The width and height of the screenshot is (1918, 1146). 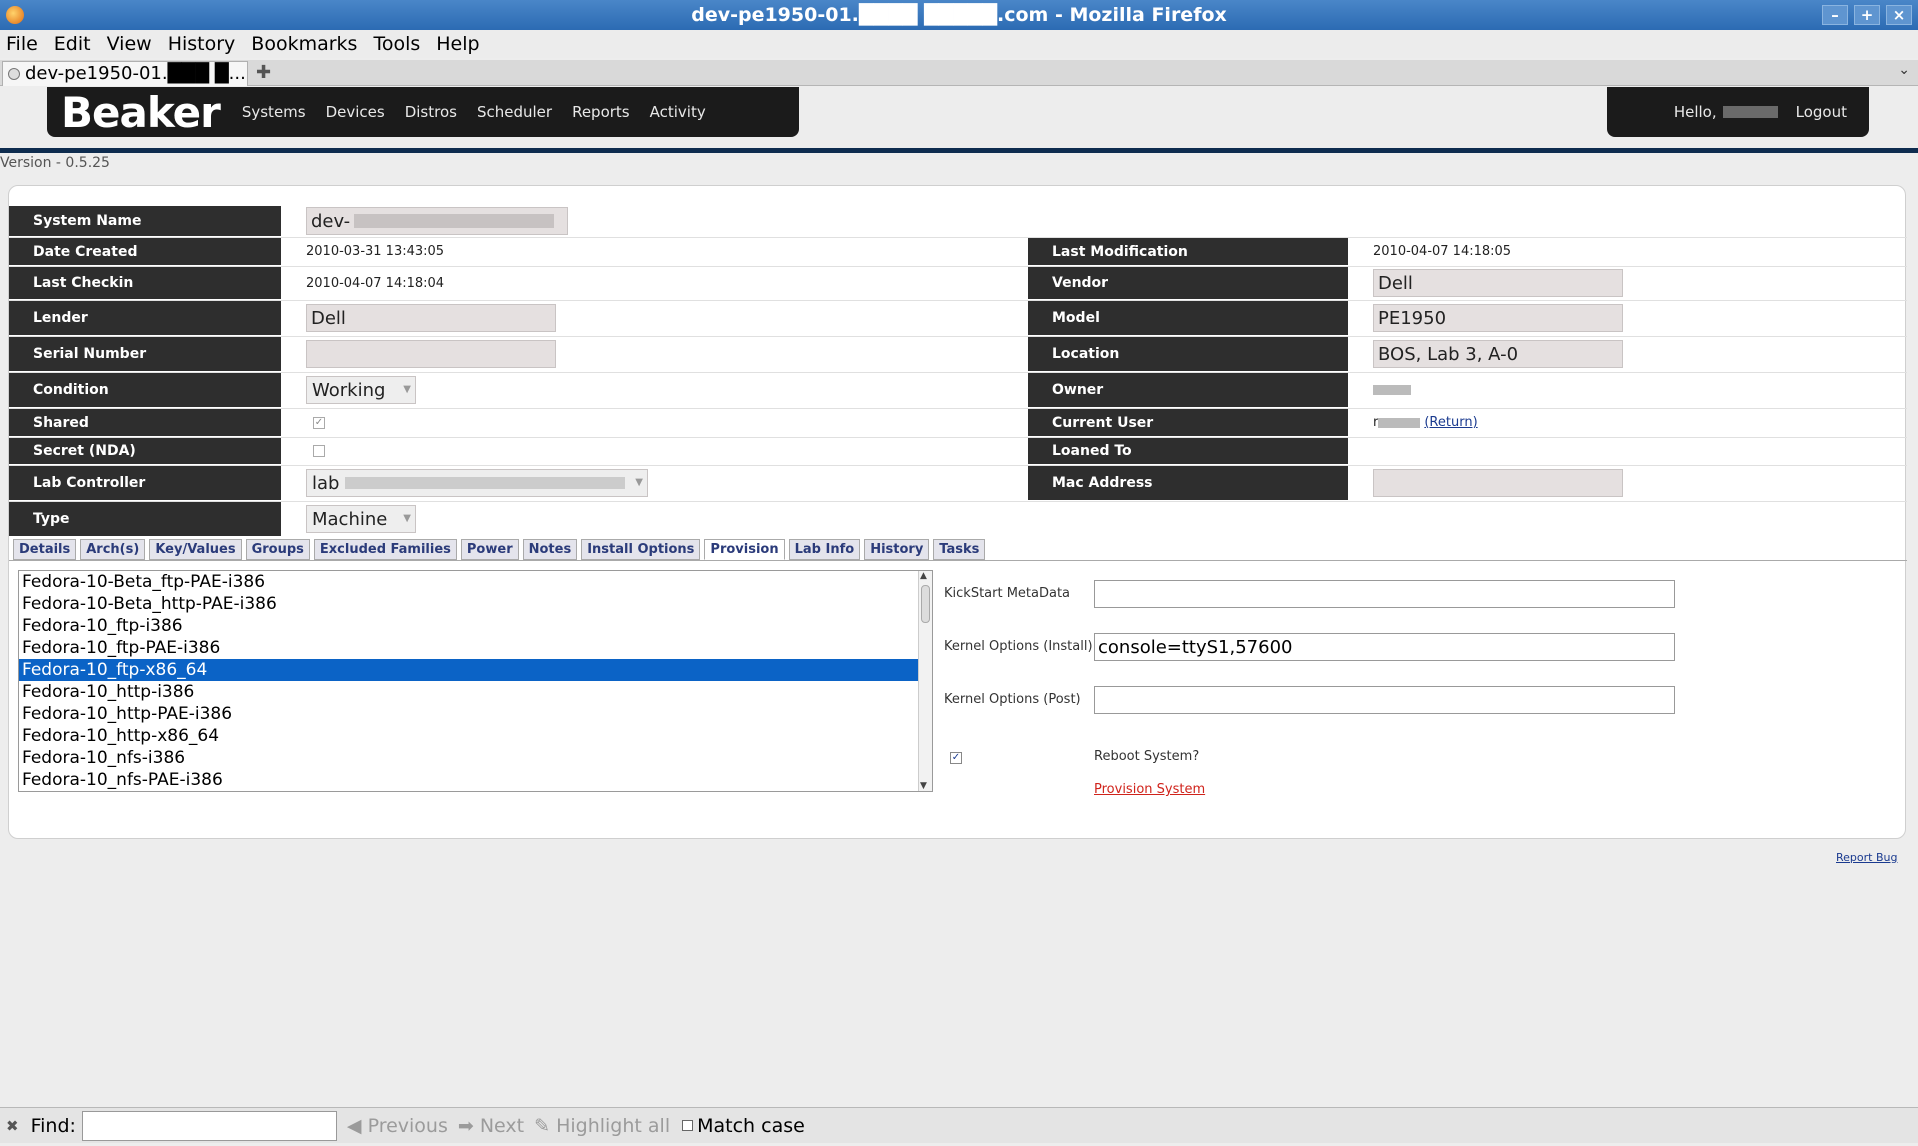 What do you see at coordinates (602, 1126) in the screenshot?
I see `highlight-all-button: ✎ Highlight all` at bounding box center [602, 1126].